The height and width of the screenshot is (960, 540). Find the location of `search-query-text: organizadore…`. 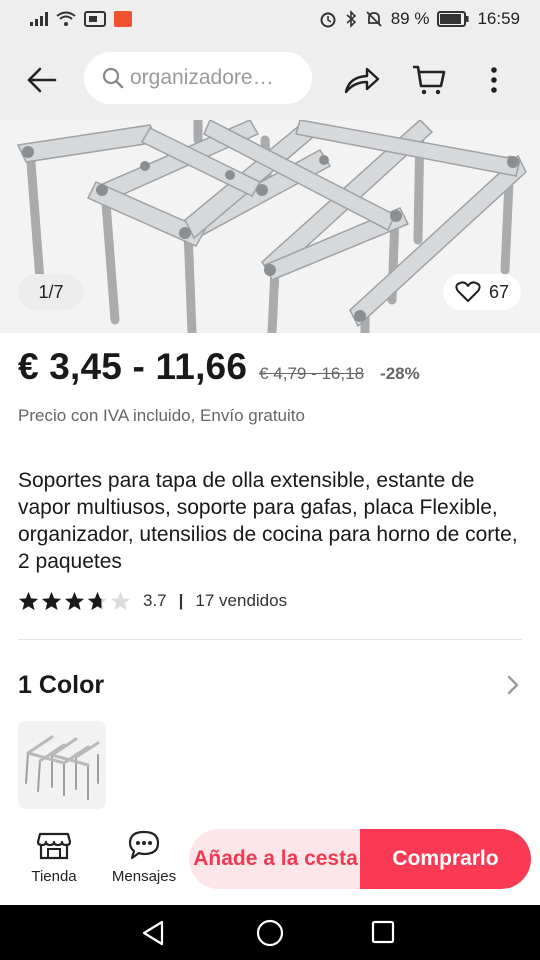

search-query-text: organizadore… is located at coordinates (202, 77).